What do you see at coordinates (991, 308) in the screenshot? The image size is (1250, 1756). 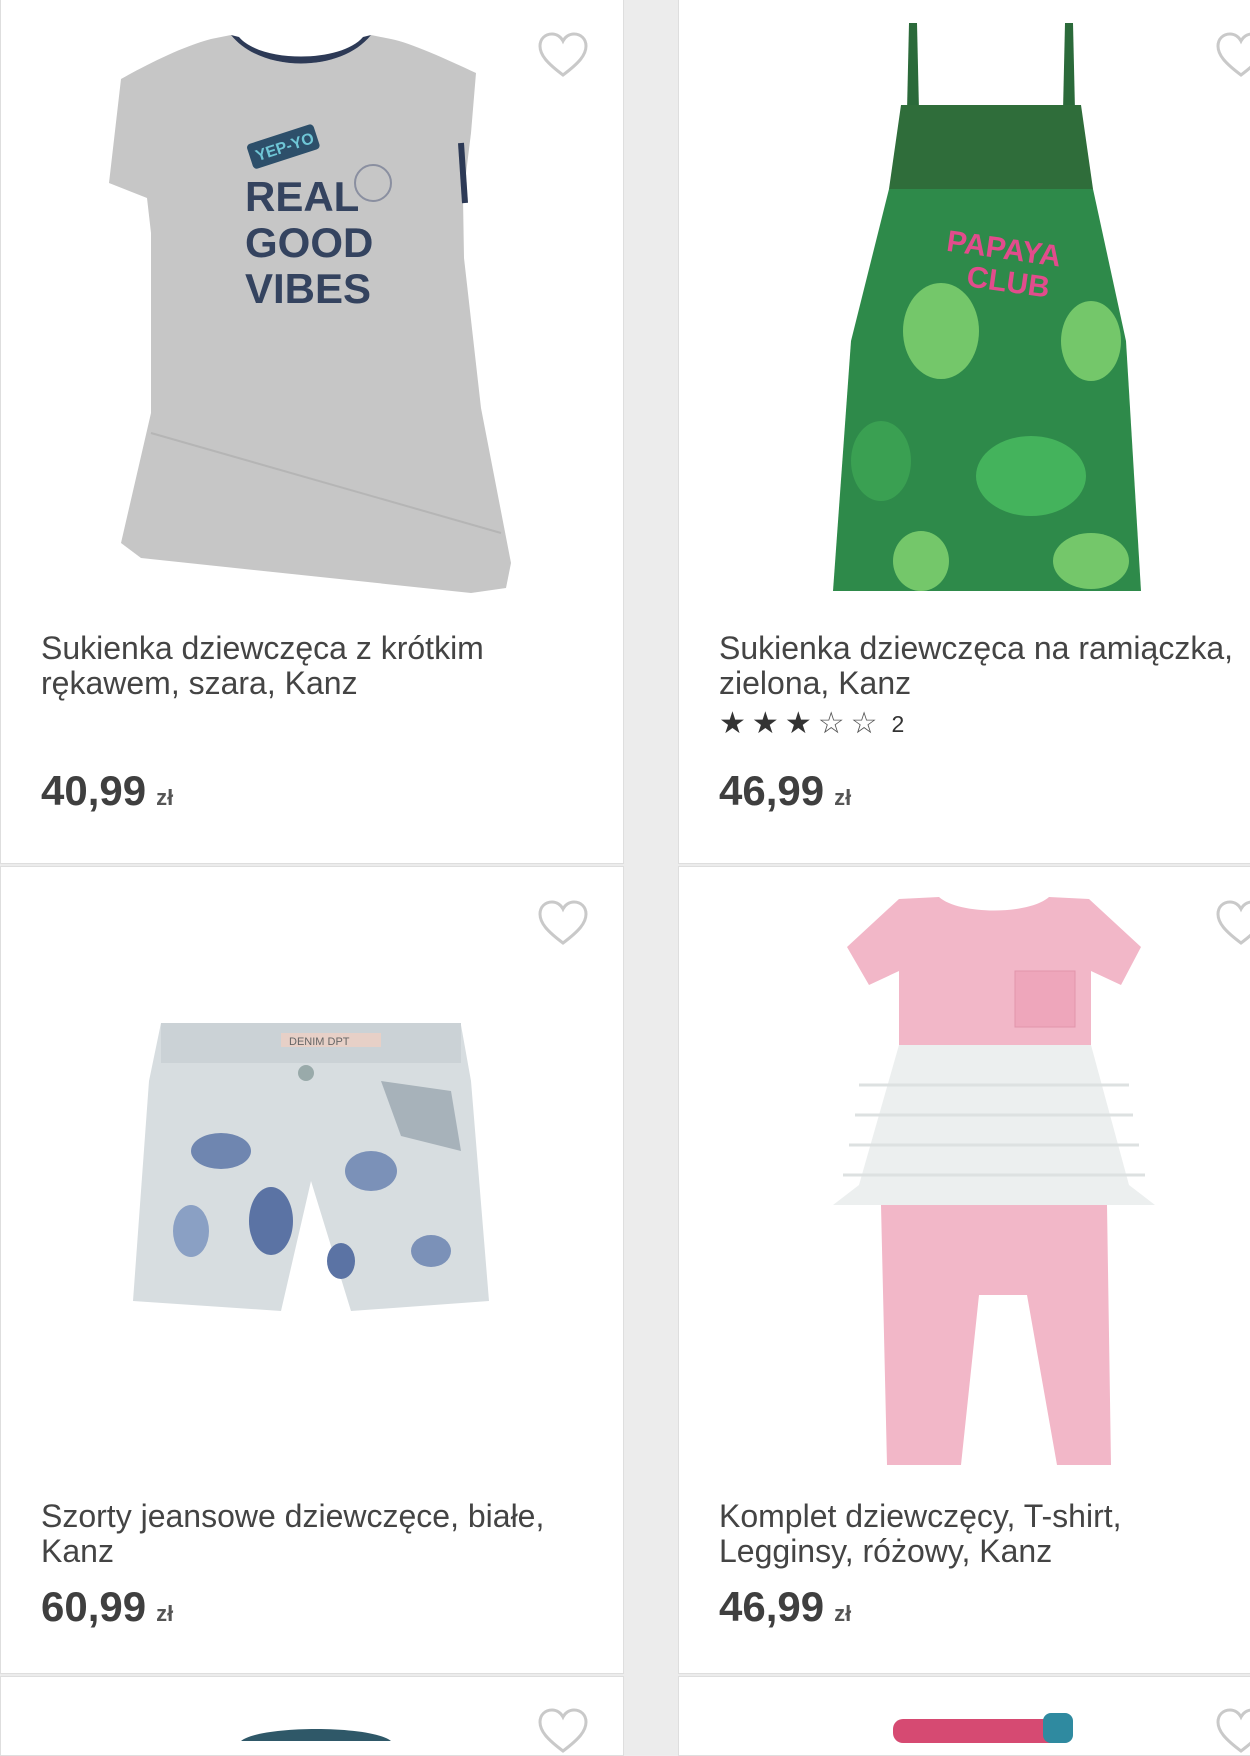 I see `product-image-green-dress: PAPAYA CLUB` at bounding box center [991, 308].